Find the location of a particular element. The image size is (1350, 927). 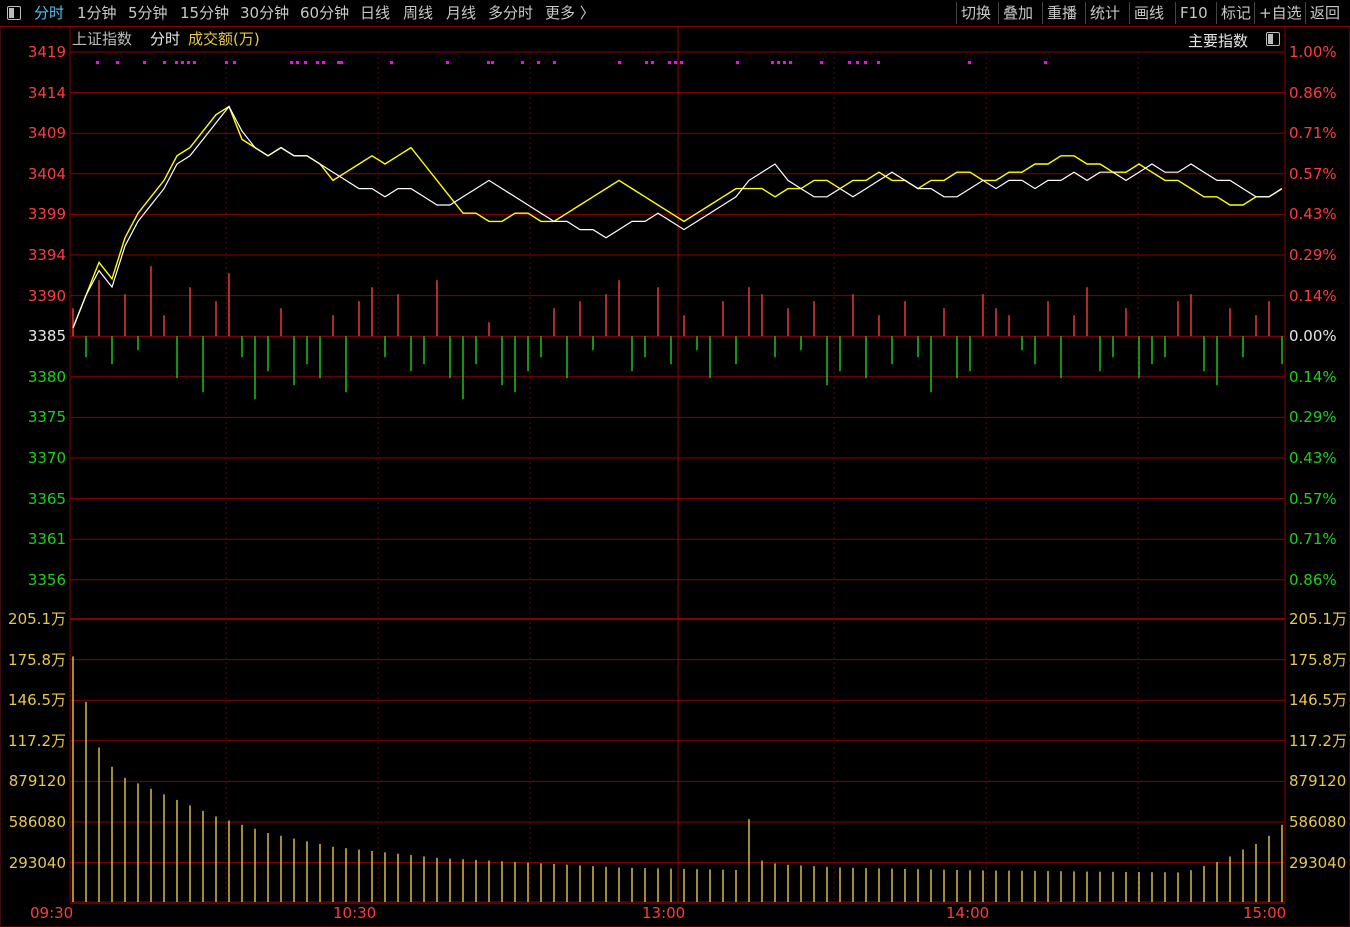

percent-tick-label: 0.00% is located at coordinates (1313, 336).